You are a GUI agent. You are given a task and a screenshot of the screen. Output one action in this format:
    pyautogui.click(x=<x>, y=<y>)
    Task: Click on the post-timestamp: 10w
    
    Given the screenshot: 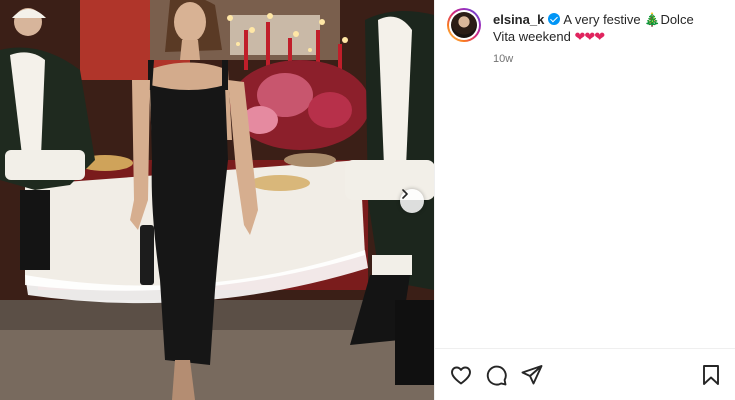 What is the action you would take?
    pyautogui.click(x=598, y=59)
    